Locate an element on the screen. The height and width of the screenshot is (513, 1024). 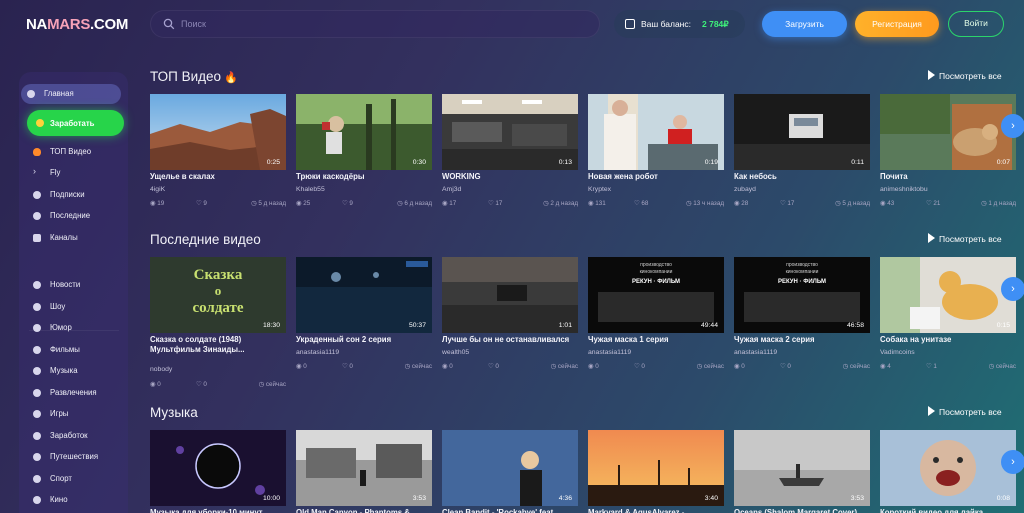
video-title: WORKING is located at coordinates (510, 177).